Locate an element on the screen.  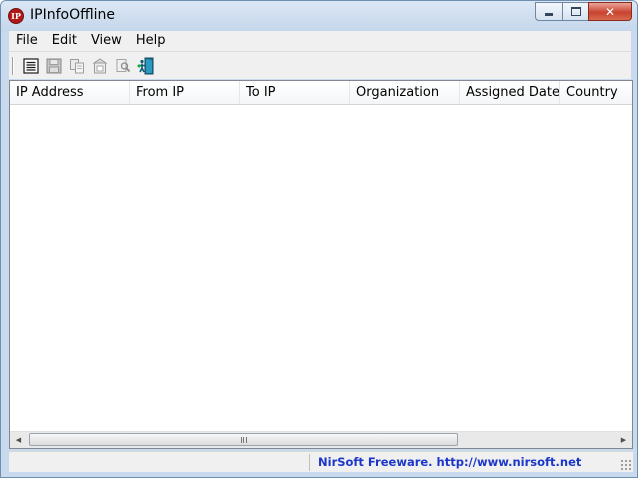
app-icon: IP is located at coordinates (16, 16).